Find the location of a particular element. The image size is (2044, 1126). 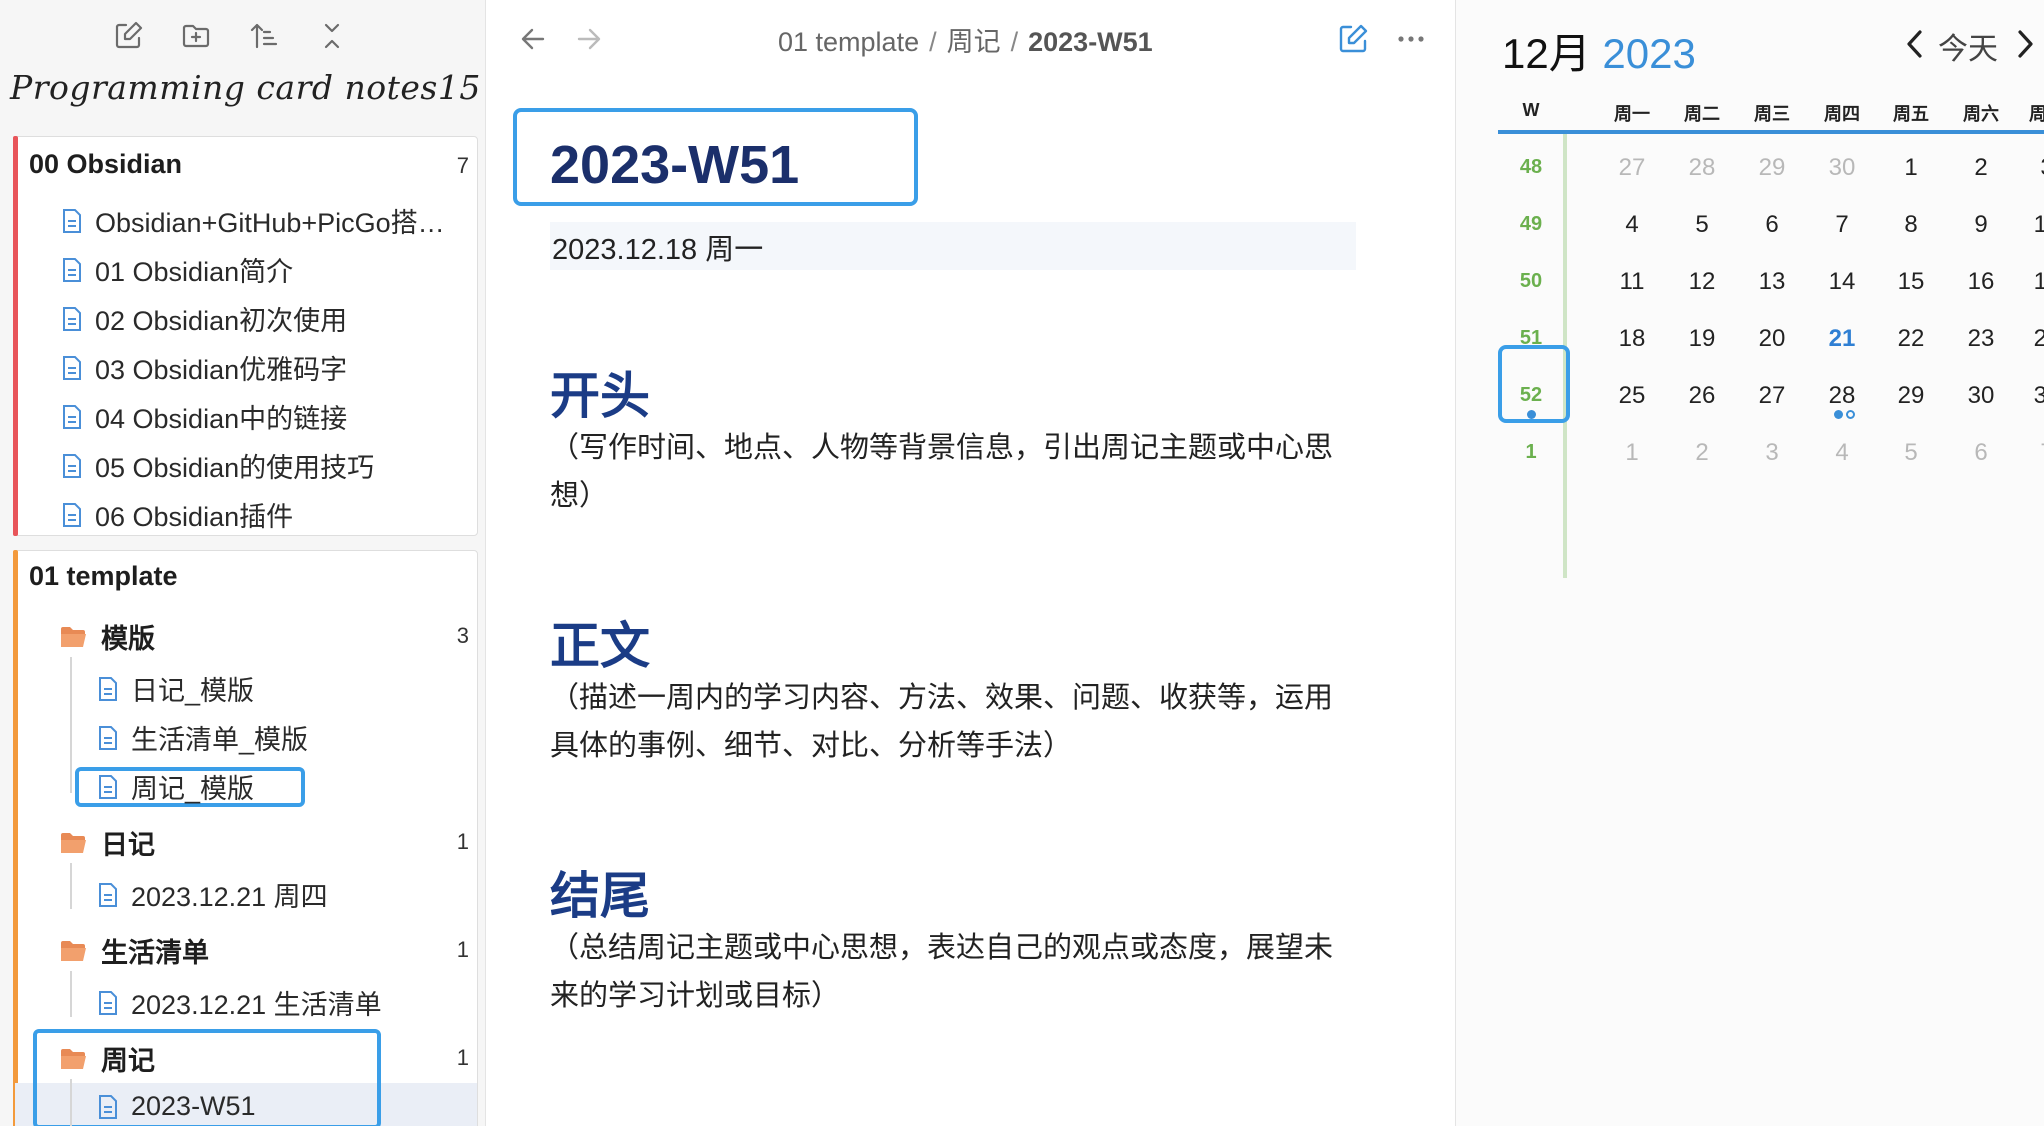

calendar-day: 12 is located at coordinates (1702, 282).